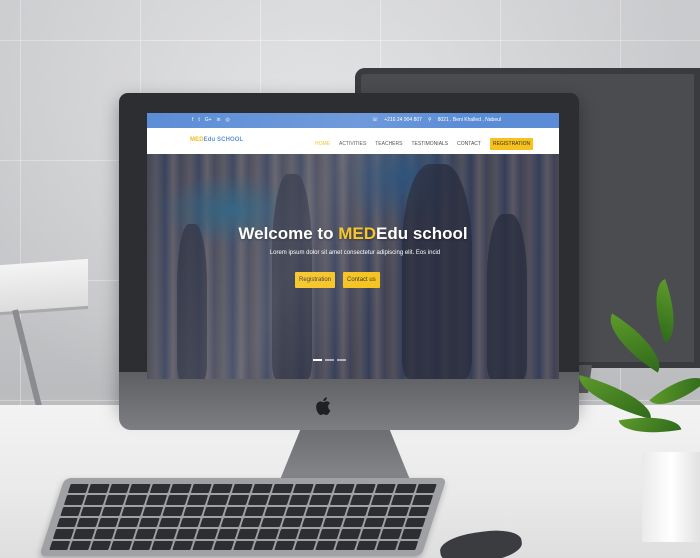  I want to click on address: 8021 , Beni Khalled , Nabeul, so click(469, 120).